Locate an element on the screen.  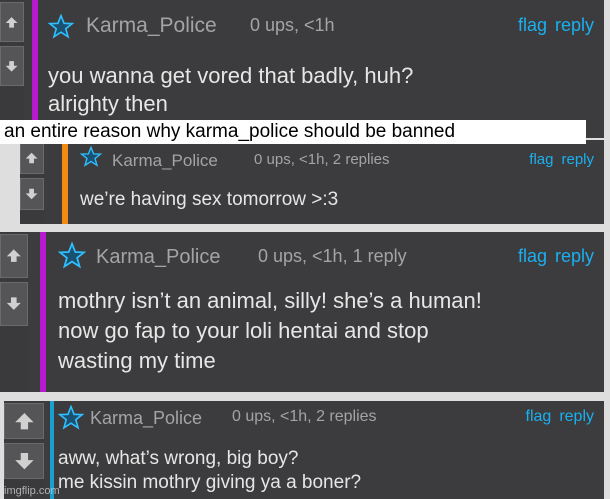
comment-meta: 0 ups, <1h is located at coordinates (292, 25).